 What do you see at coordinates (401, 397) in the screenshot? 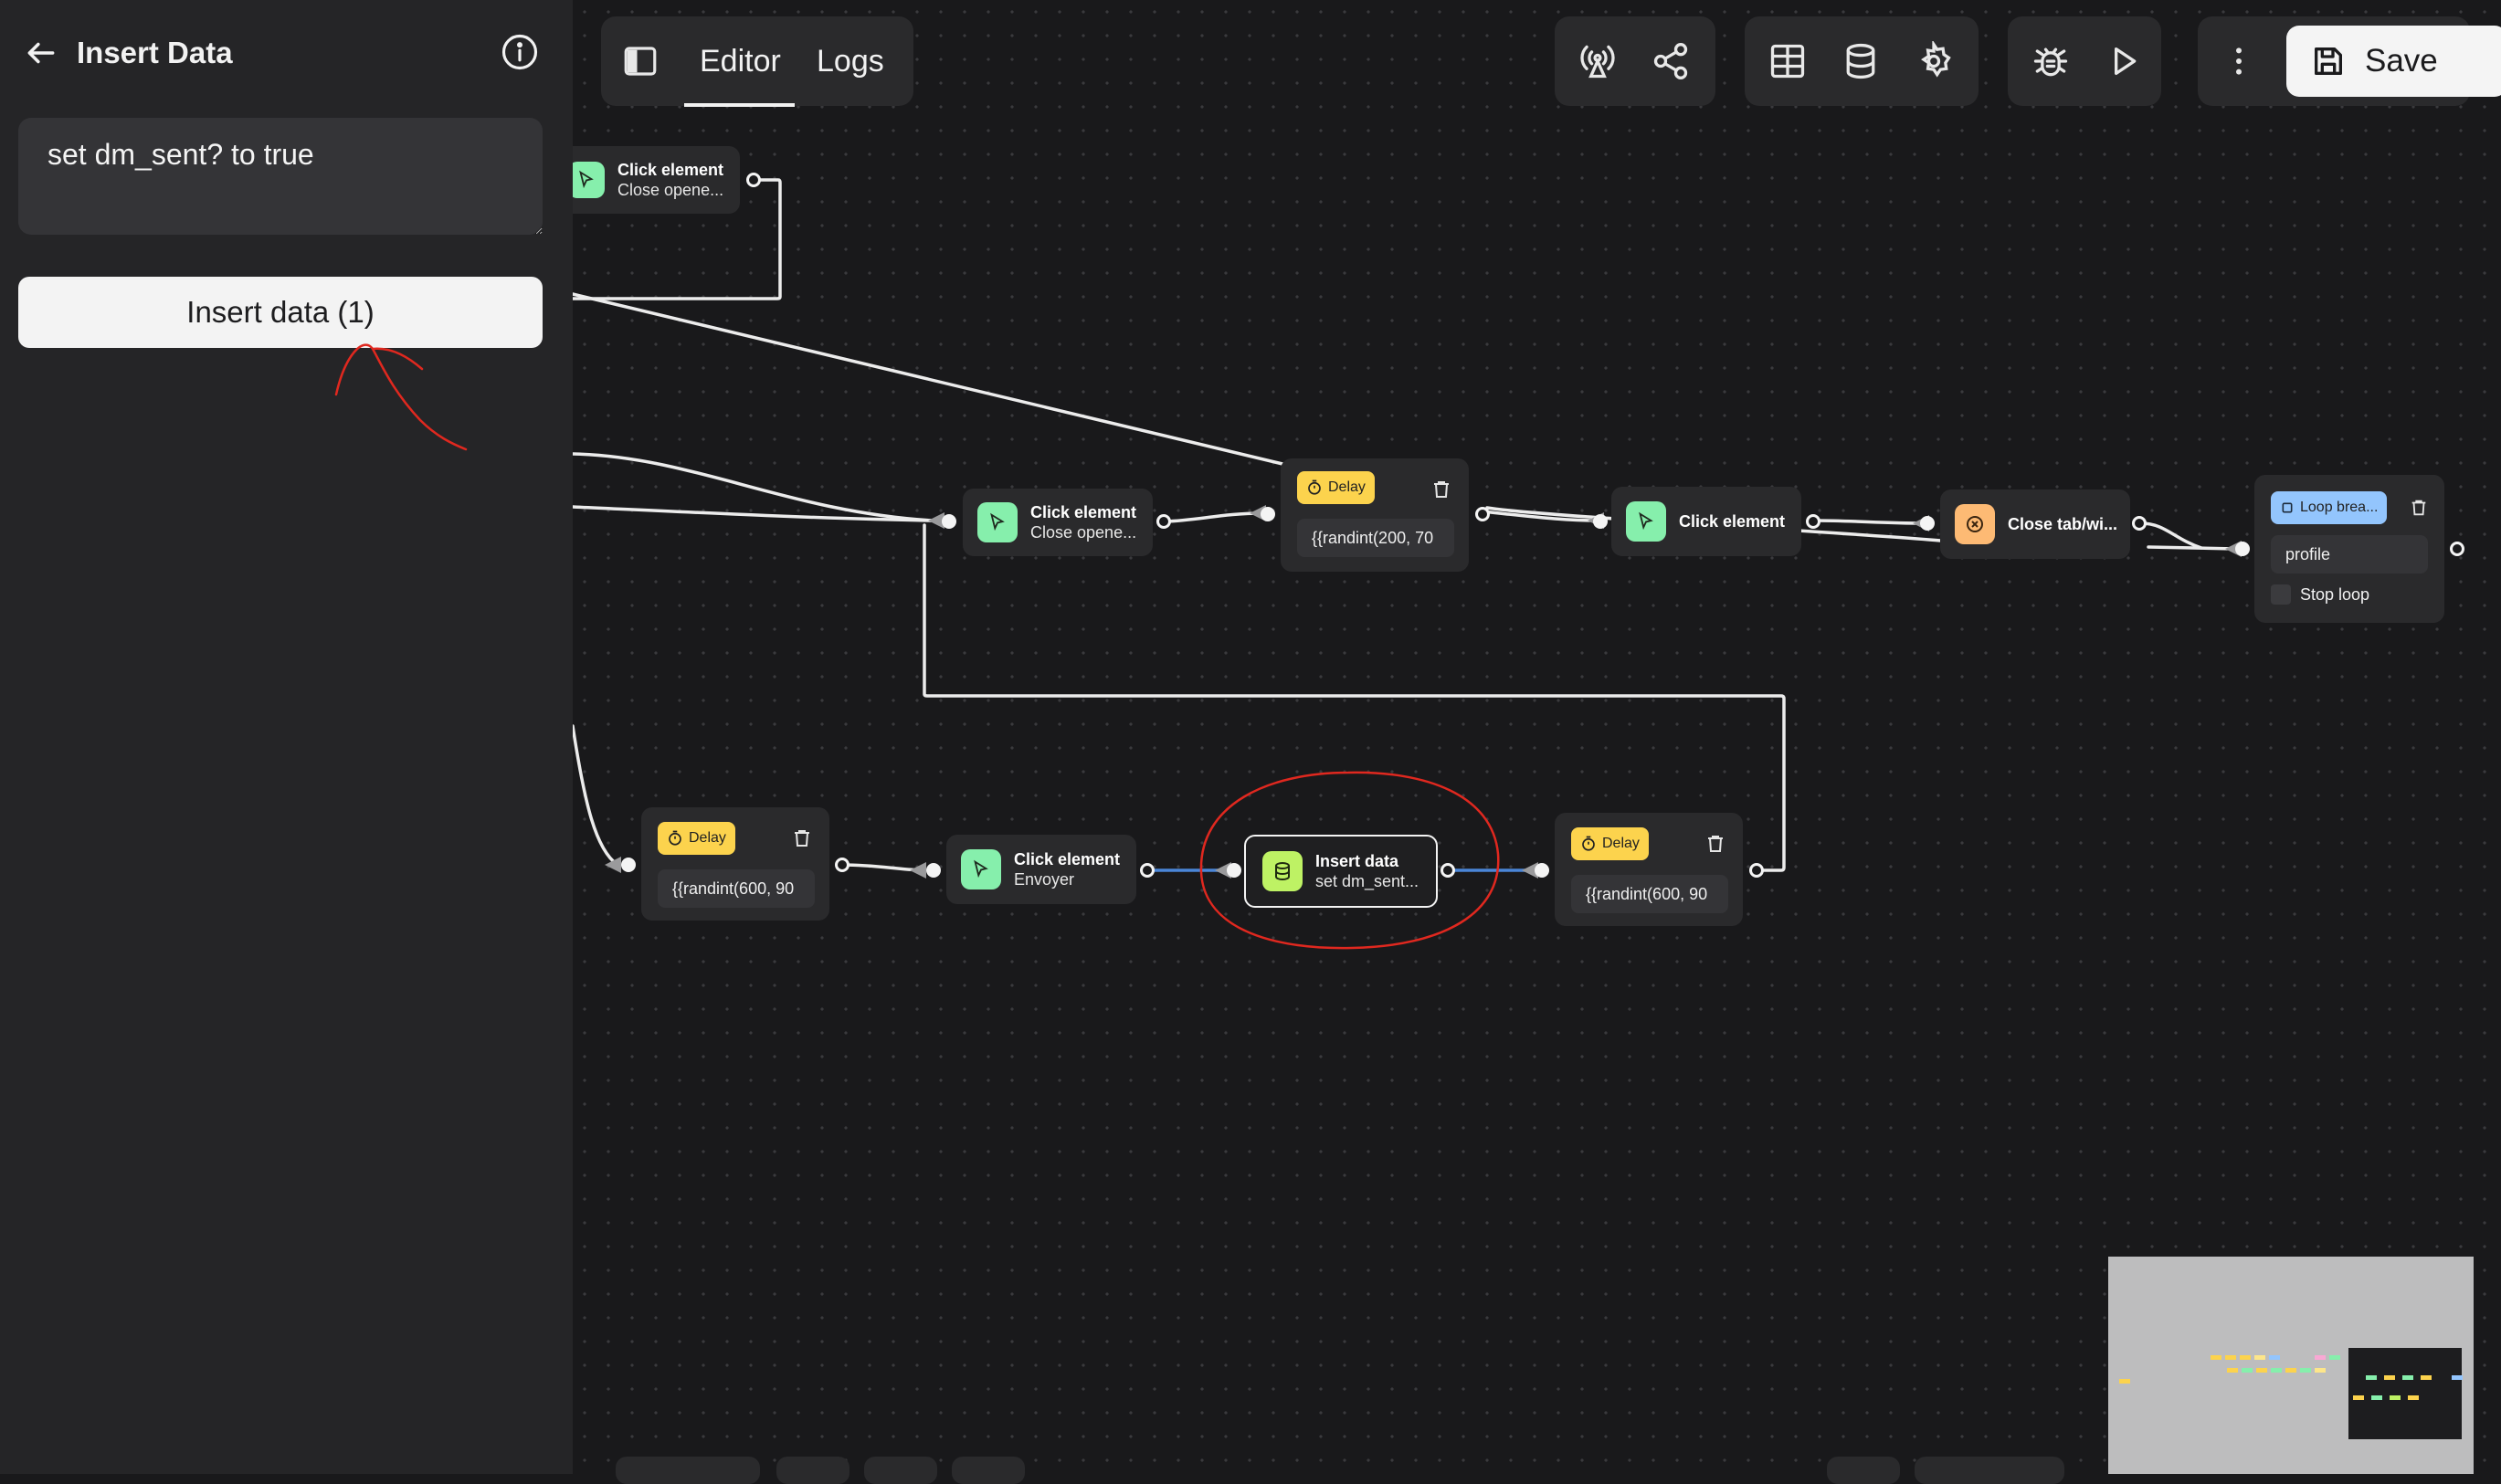
I see `annotation-arrow` at bounding box center [401, 397].